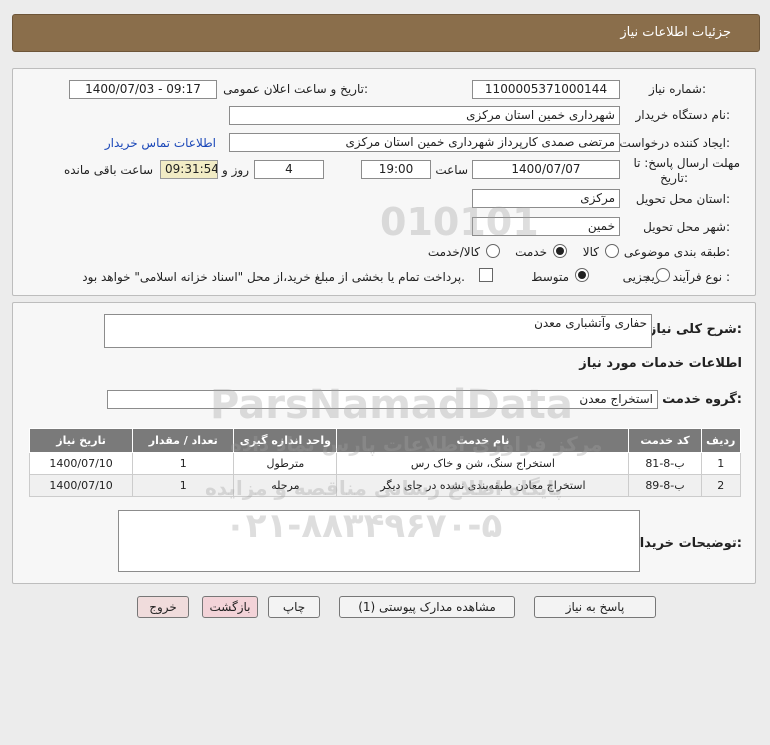 Image resolution: width=770 pixels, height=745 pixels. Describe the element at coordinates (665, 463) in the screenshot. I see `cell-service-code: ب-8-81` at that location.